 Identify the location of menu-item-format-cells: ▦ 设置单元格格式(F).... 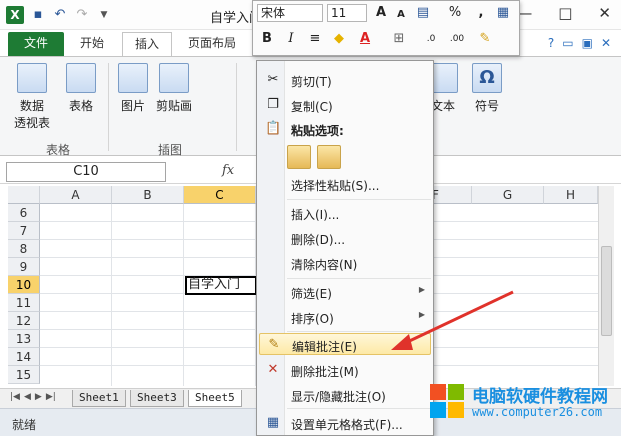
(345, 423).